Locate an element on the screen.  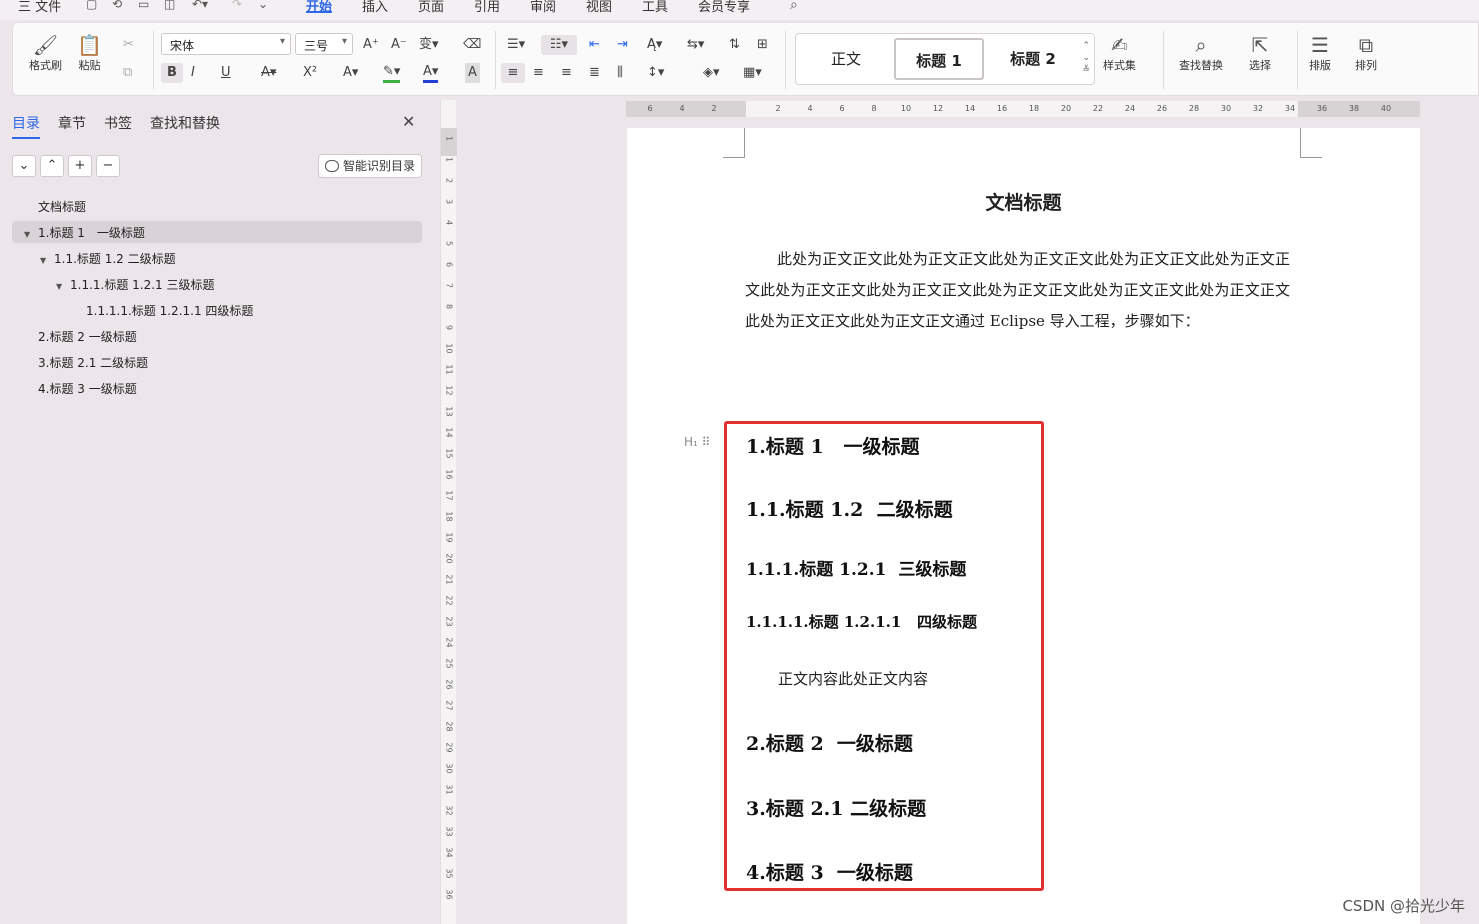
tab-bookmarks: 书签 is located at coordinates (118, 123).